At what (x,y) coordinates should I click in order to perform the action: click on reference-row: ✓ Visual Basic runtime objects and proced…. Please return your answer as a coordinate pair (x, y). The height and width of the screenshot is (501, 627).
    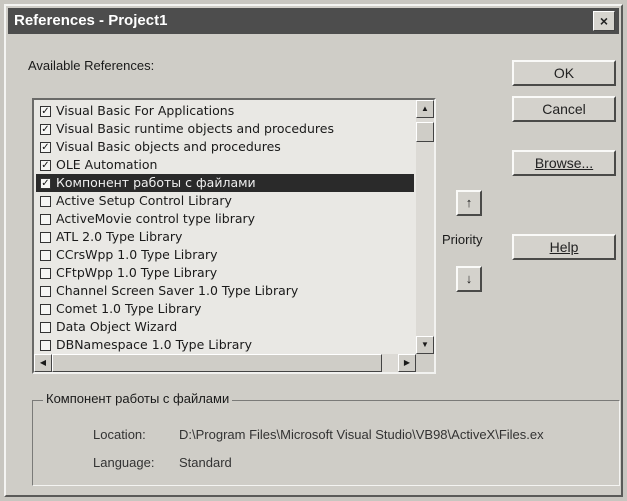
    Looking at the image, I should click on (225, 129).